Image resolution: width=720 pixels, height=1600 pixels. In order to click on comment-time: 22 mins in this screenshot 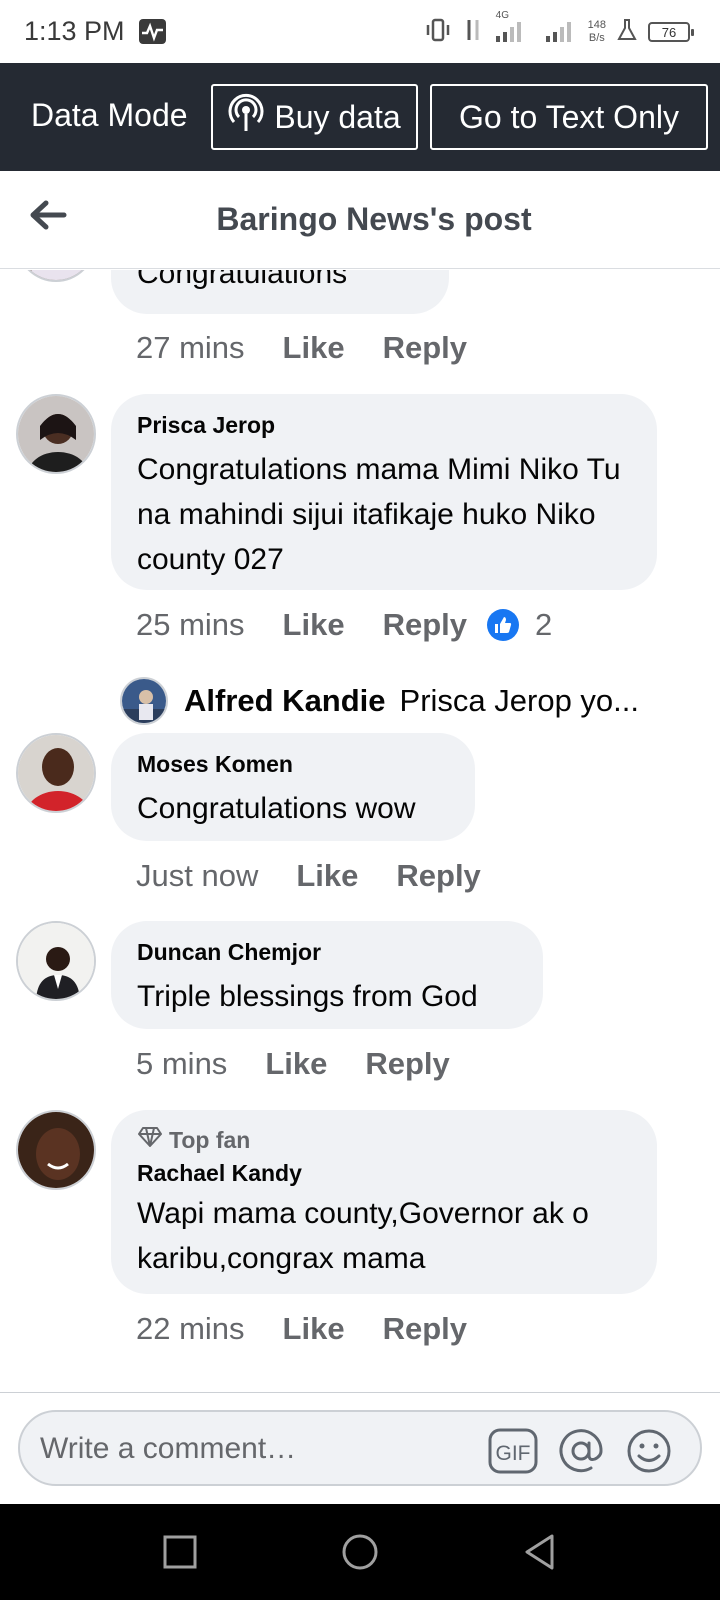, I will do `click(190, 1328)`.